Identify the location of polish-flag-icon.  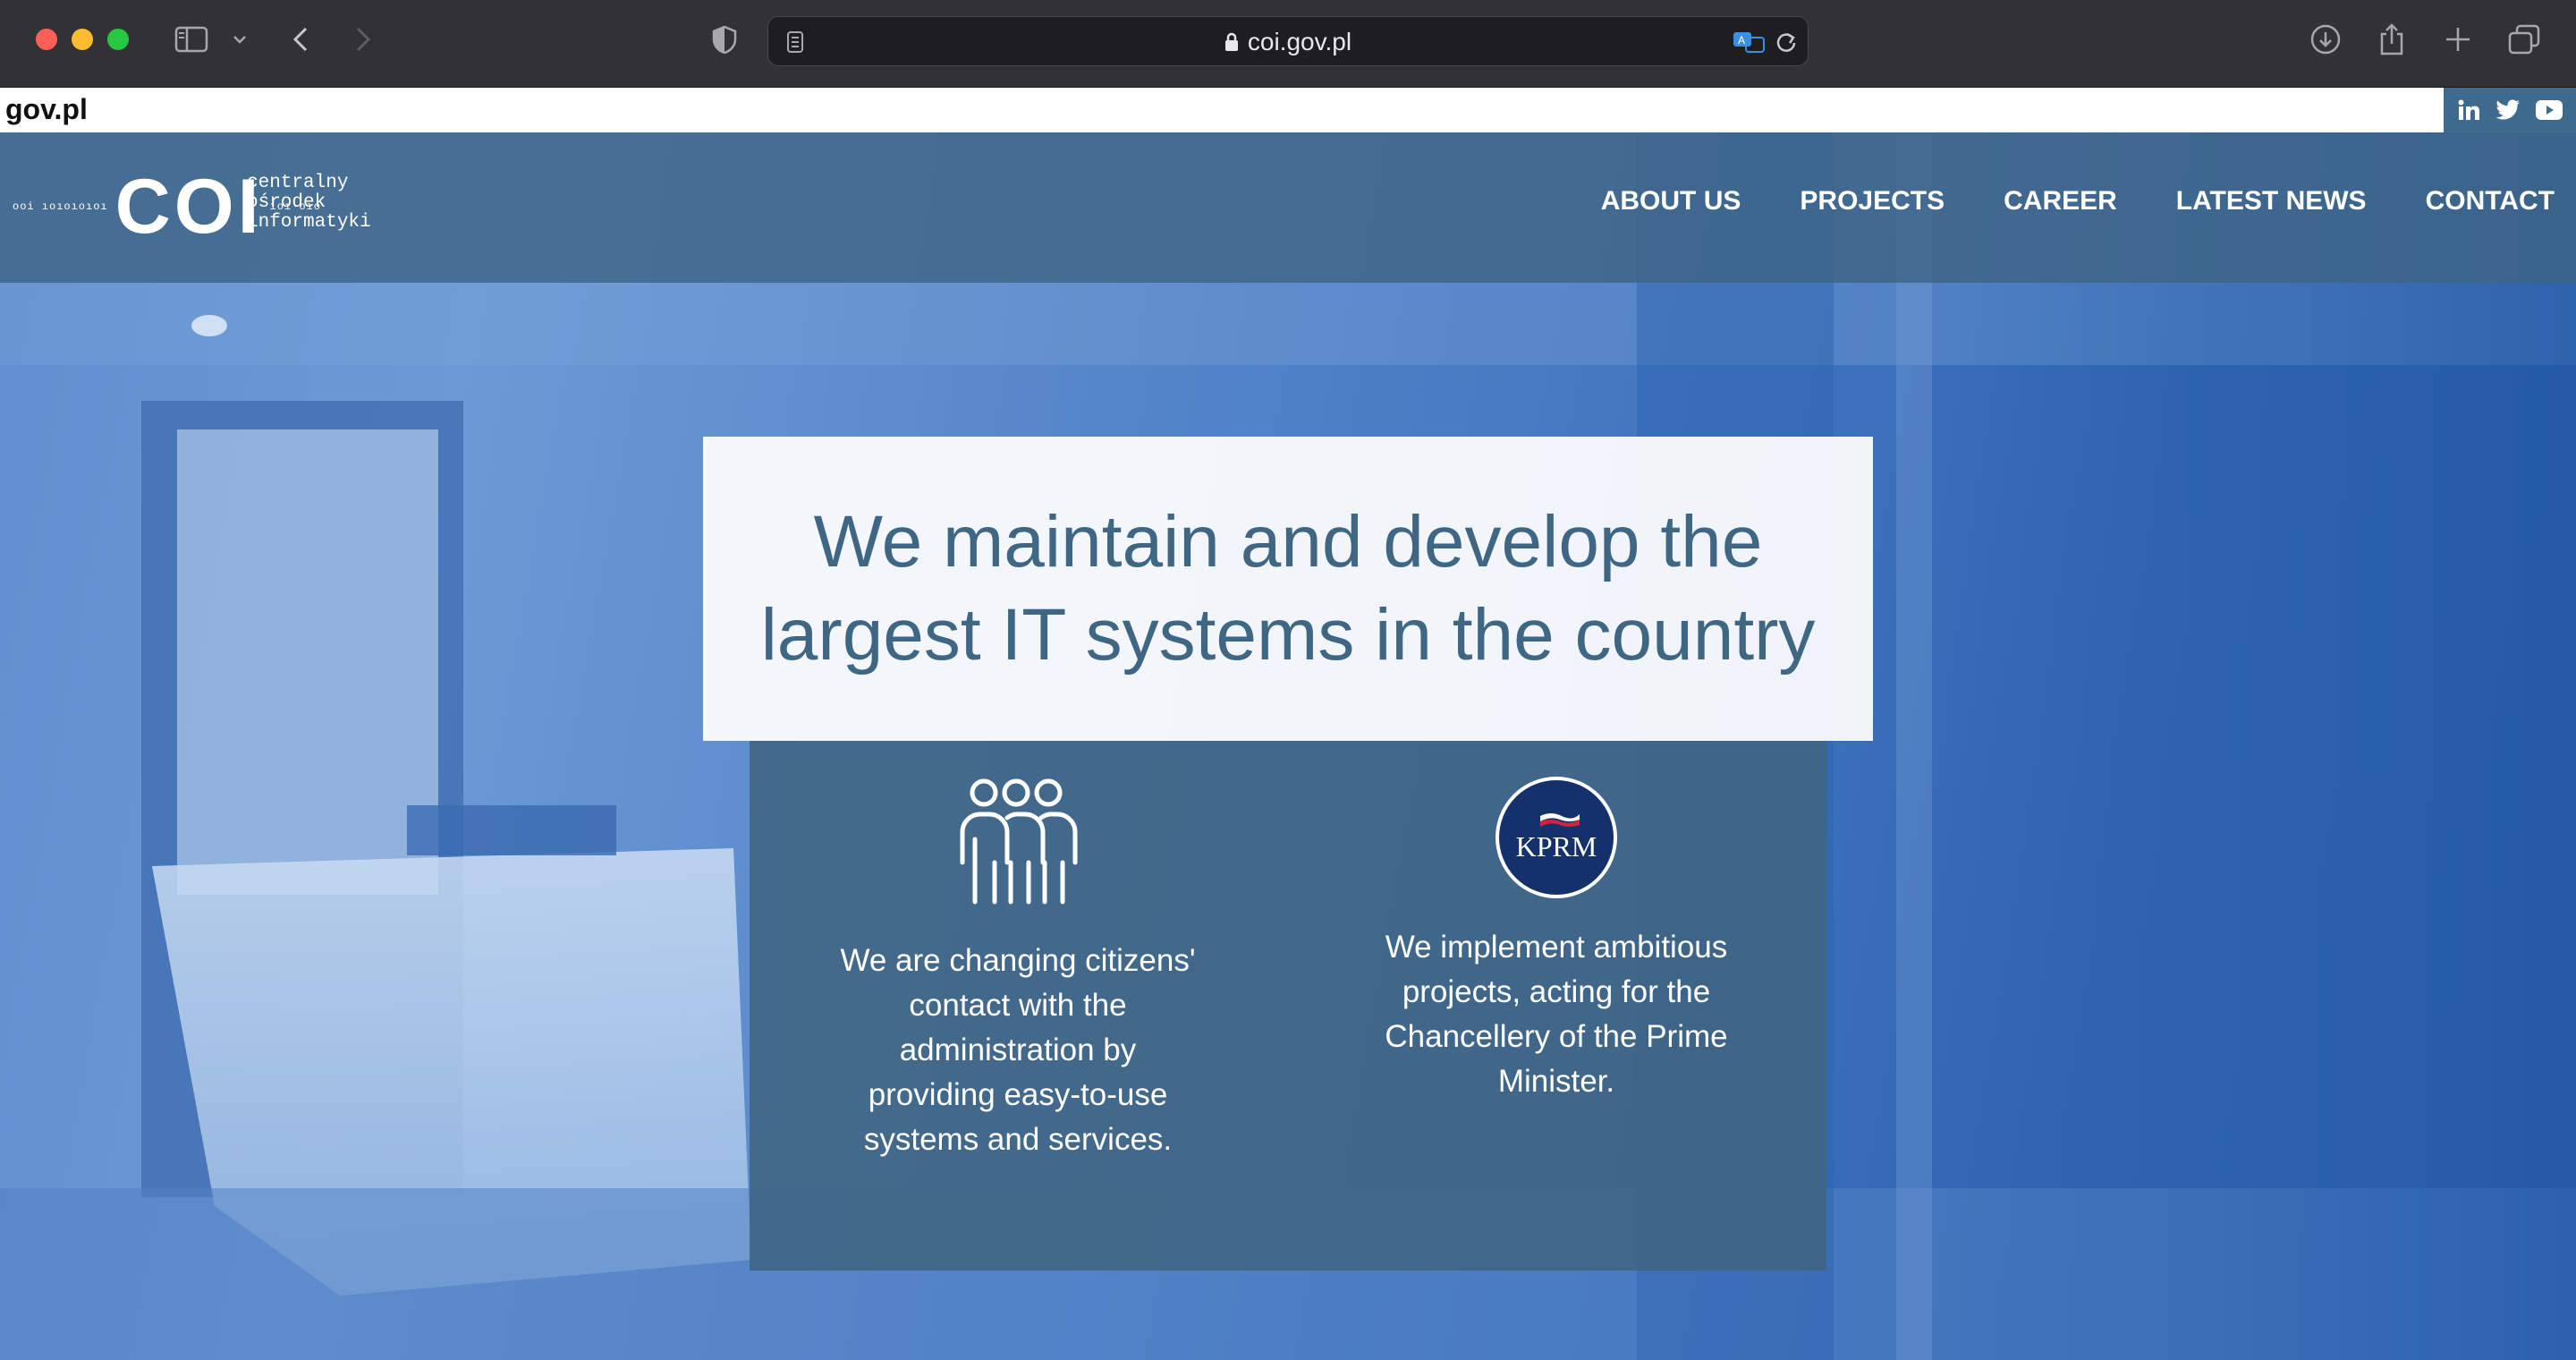
(1560, 820).